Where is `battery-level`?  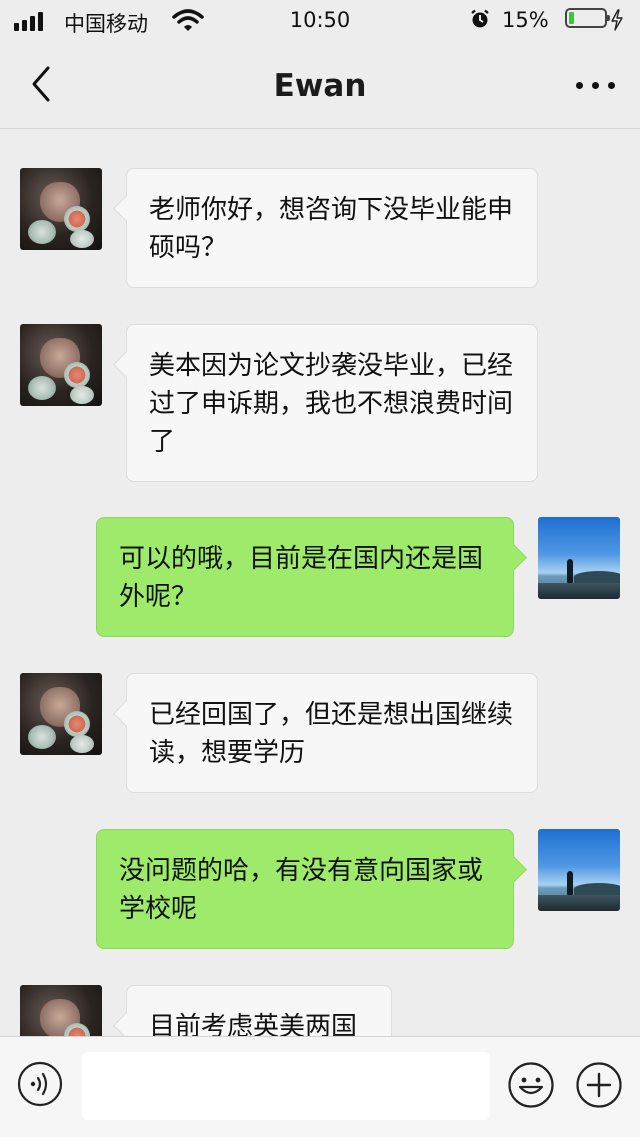 battery-level is located at coordinates (571, 18).